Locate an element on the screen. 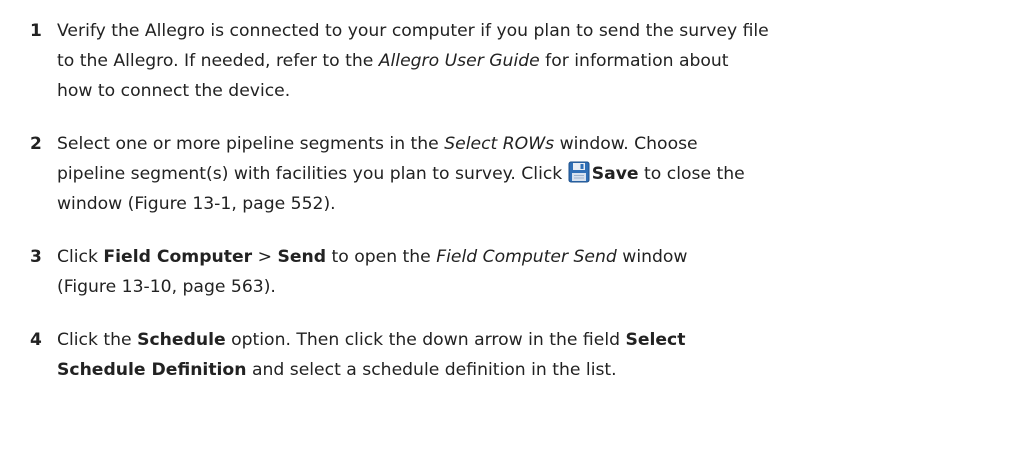 This screenshot has width=1034, height=468. step-number: 3 is located at coordinates (36, 257).